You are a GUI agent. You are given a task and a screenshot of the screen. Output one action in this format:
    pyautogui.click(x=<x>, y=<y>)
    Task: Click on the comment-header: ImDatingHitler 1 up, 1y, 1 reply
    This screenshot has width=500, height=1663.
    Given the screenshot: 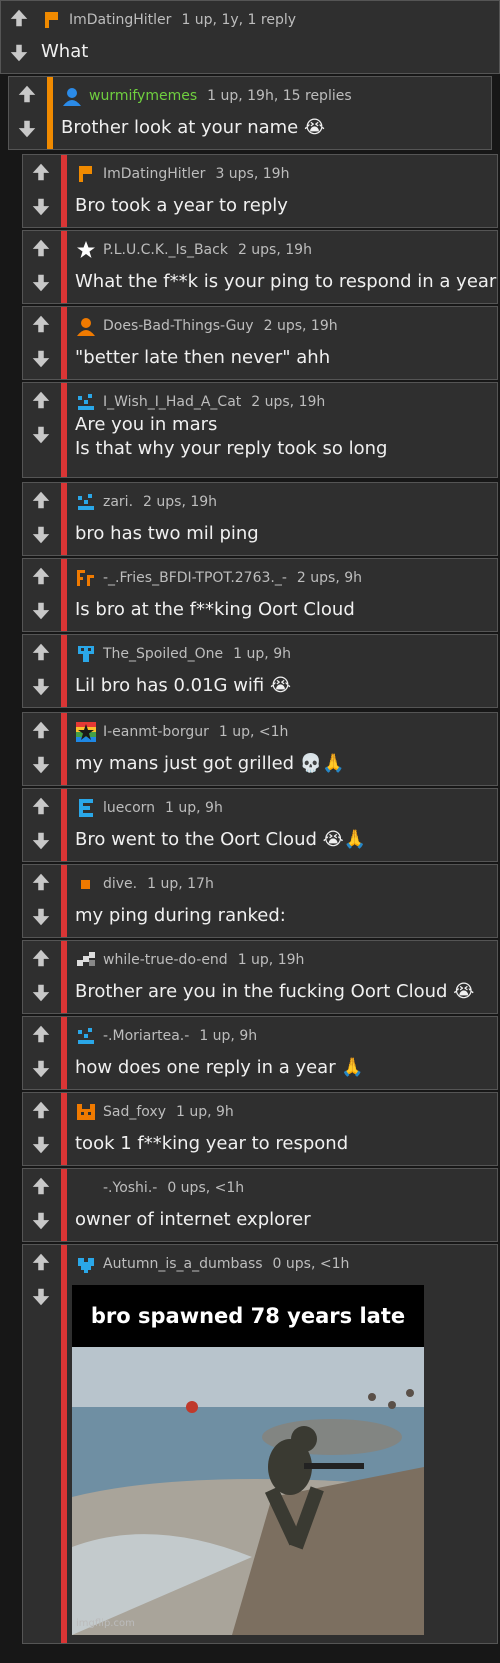 What is the action you would take?
    pyautogui.click(x=168, y=20)
    